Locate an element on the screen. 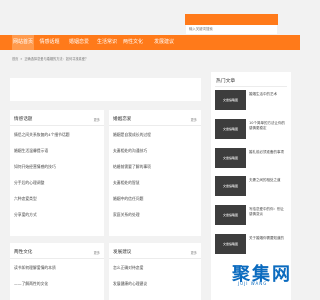 The height and width of the screenshot is (300, 320). list-item: 读书如何理解爱情的本质 is located at coordinates (57, 268).